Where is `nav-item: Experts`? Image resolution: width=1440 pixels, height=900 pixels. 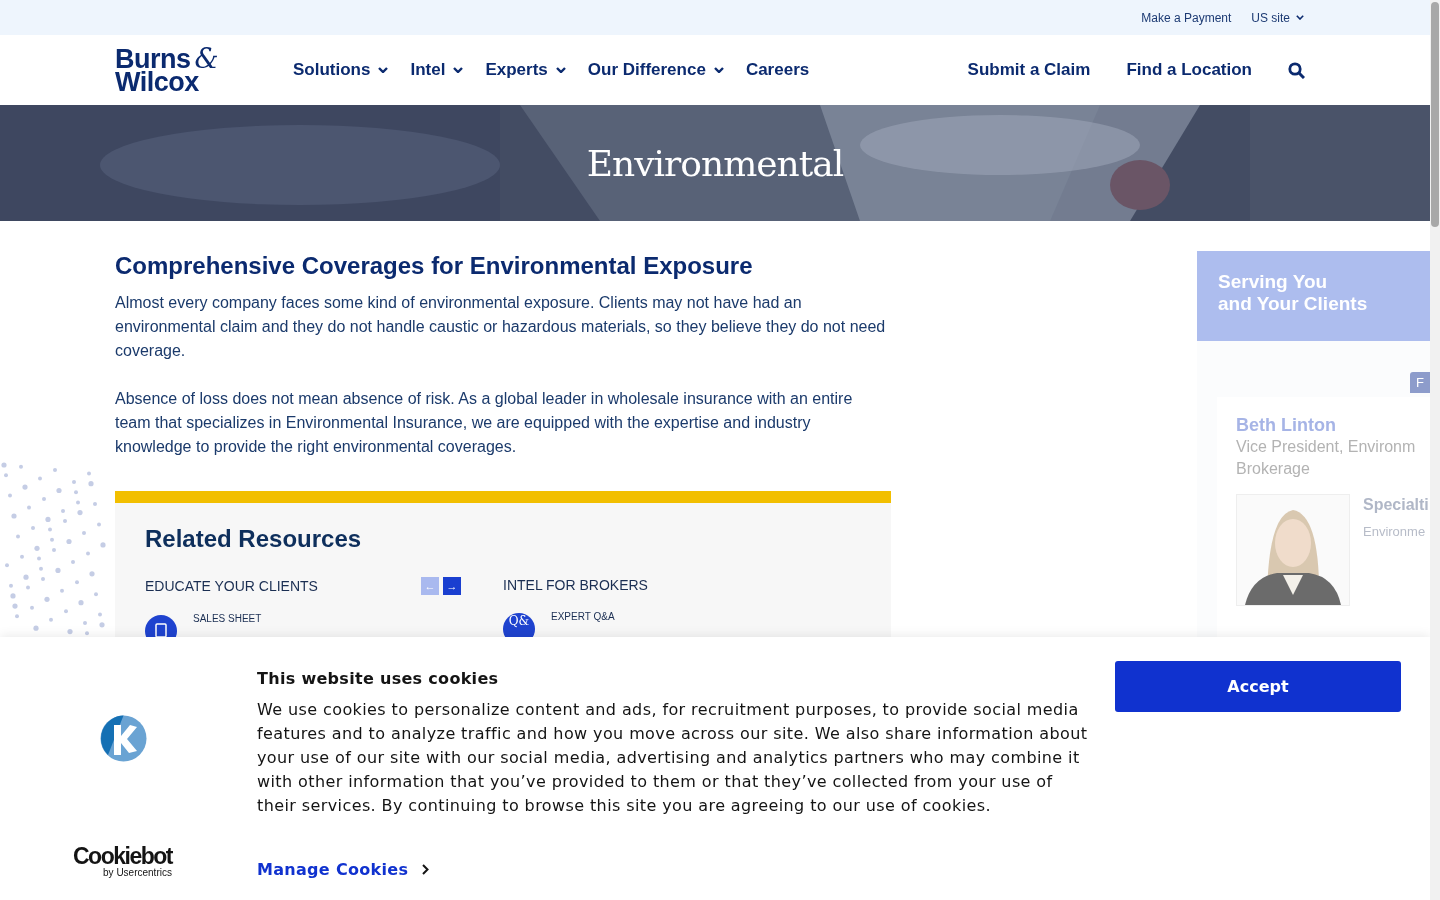 nav-item: Experts is located at coordinates (525, 70).